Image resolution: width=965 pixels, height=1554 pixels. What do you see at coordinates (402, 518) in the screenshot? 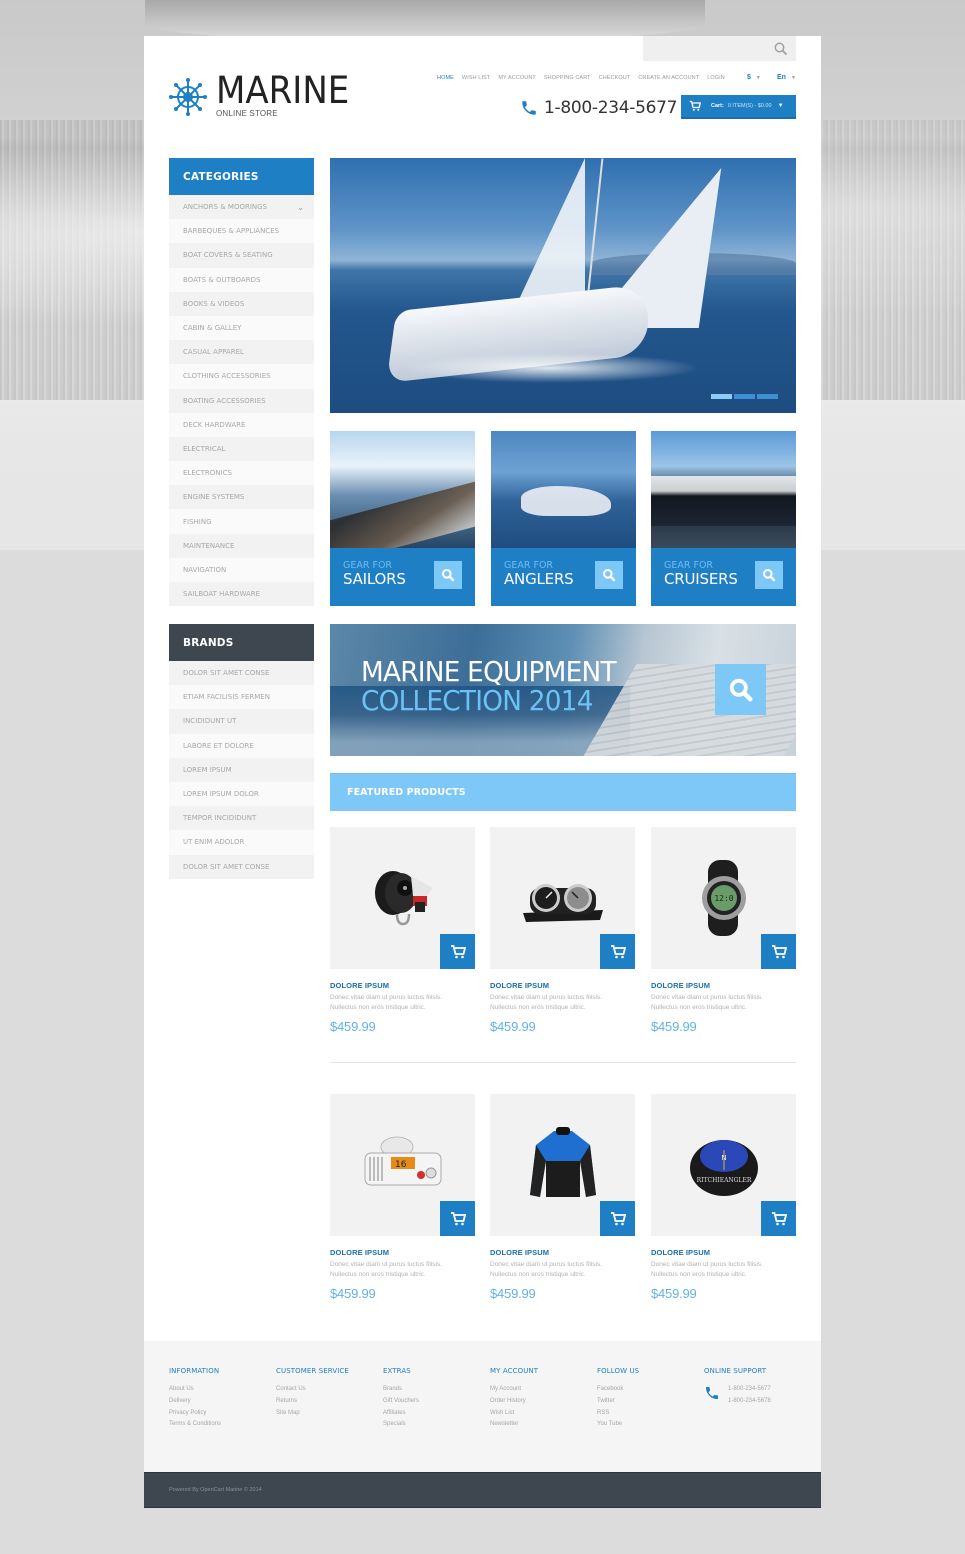
I see `gear-tile-sailors: GEAR FOR SAILORS` at bounding box center [402, 518].